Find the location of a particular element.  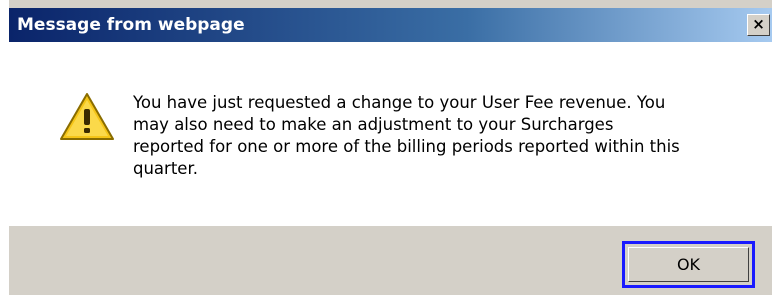

page-background is located at coordinates (4, 147).